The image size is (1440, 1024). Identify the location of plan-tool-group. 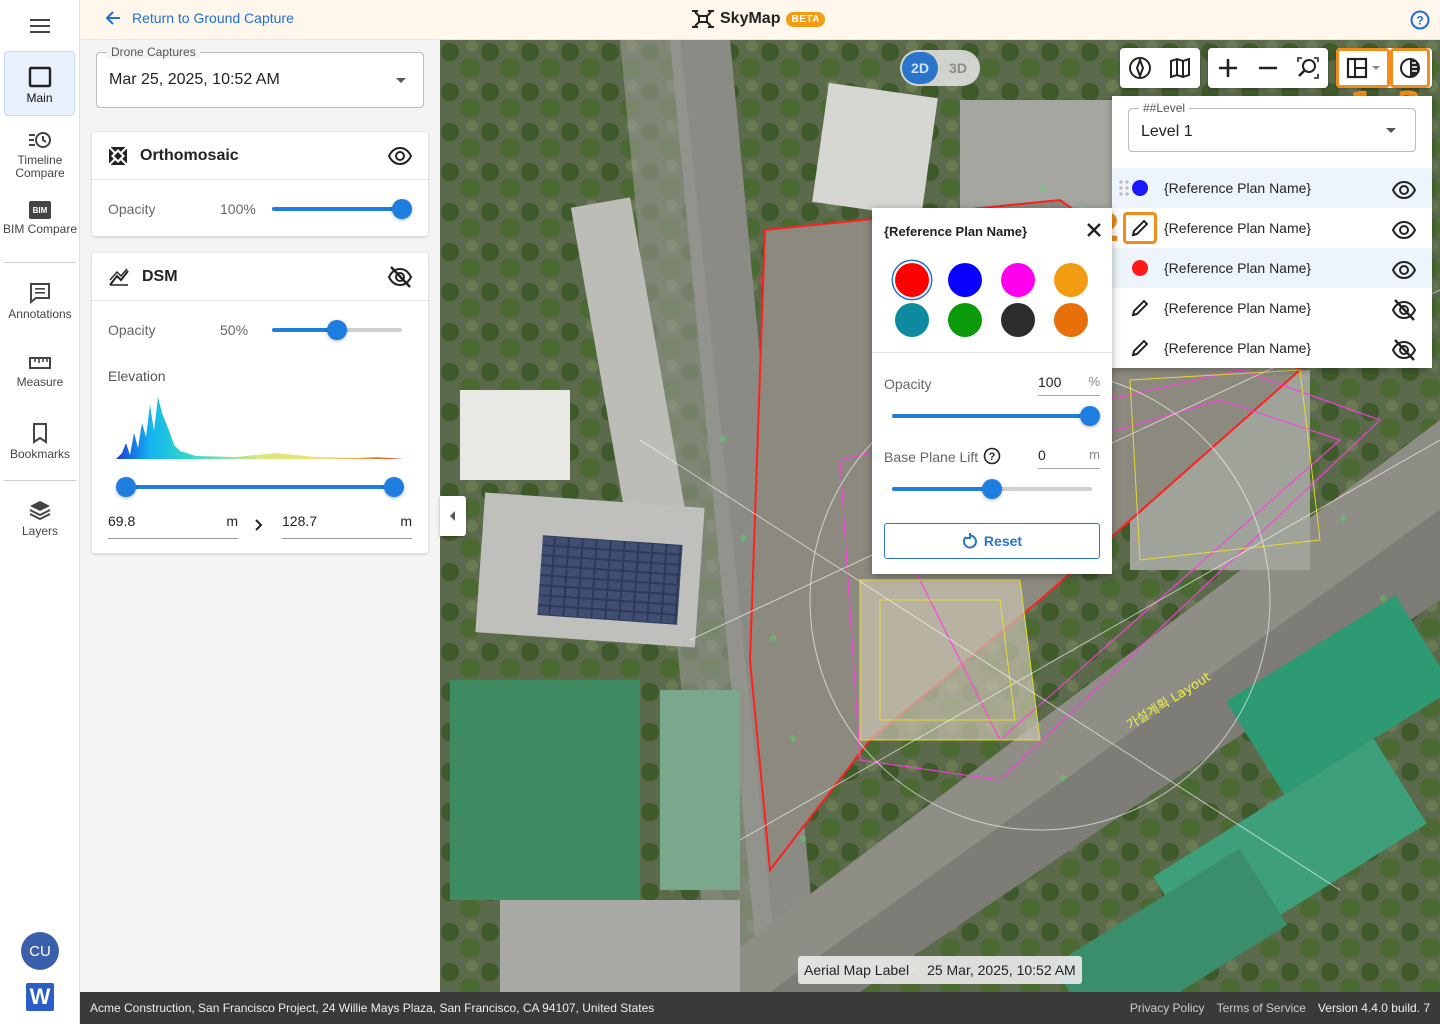
(1384, 68).